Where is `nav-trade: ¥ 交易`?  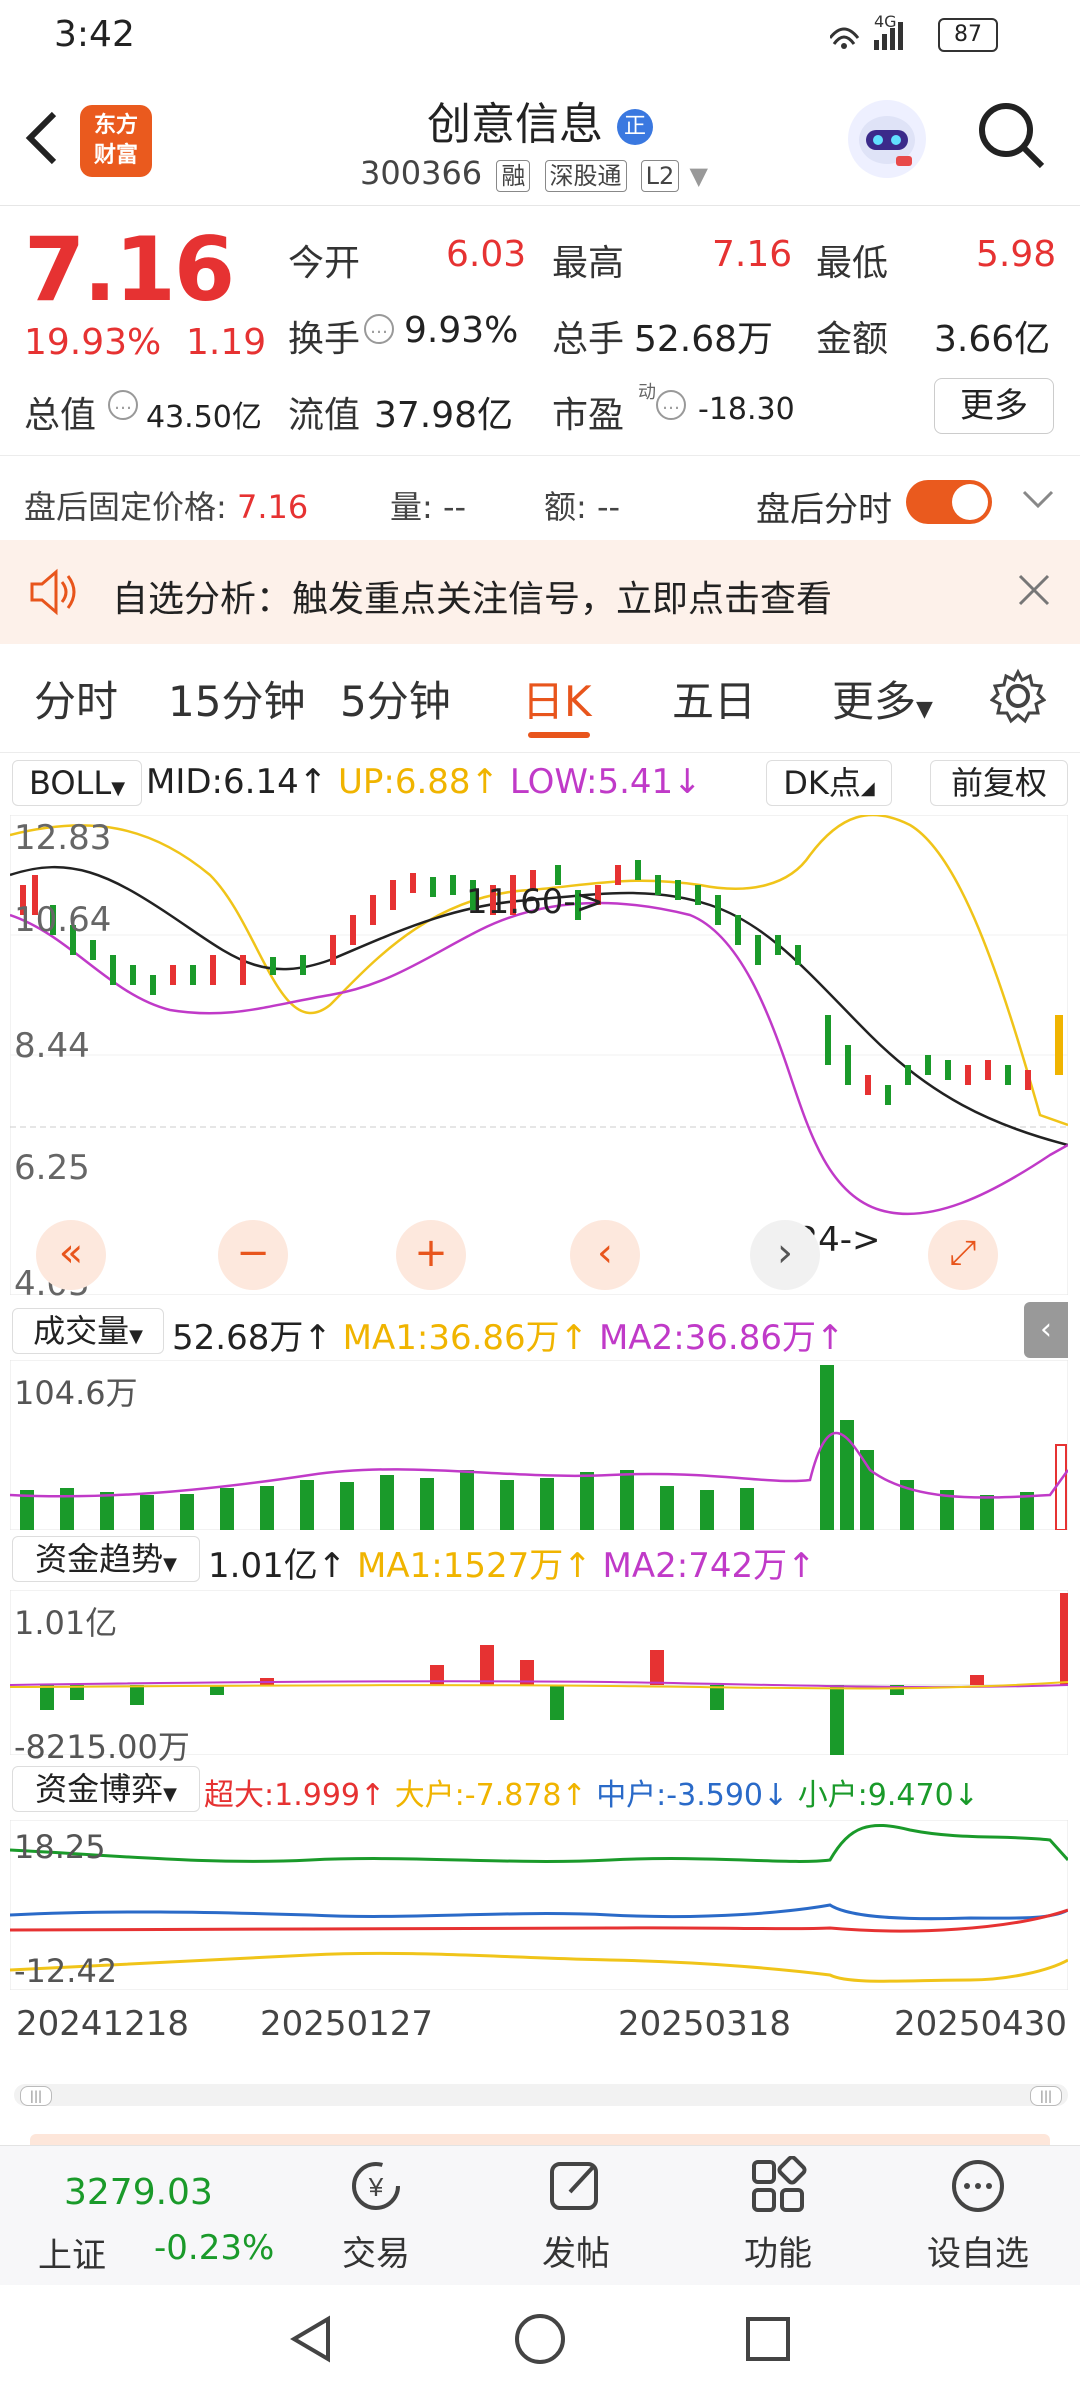
nav-trade: ¥ 交易 is located at coordinates (376, 2215).